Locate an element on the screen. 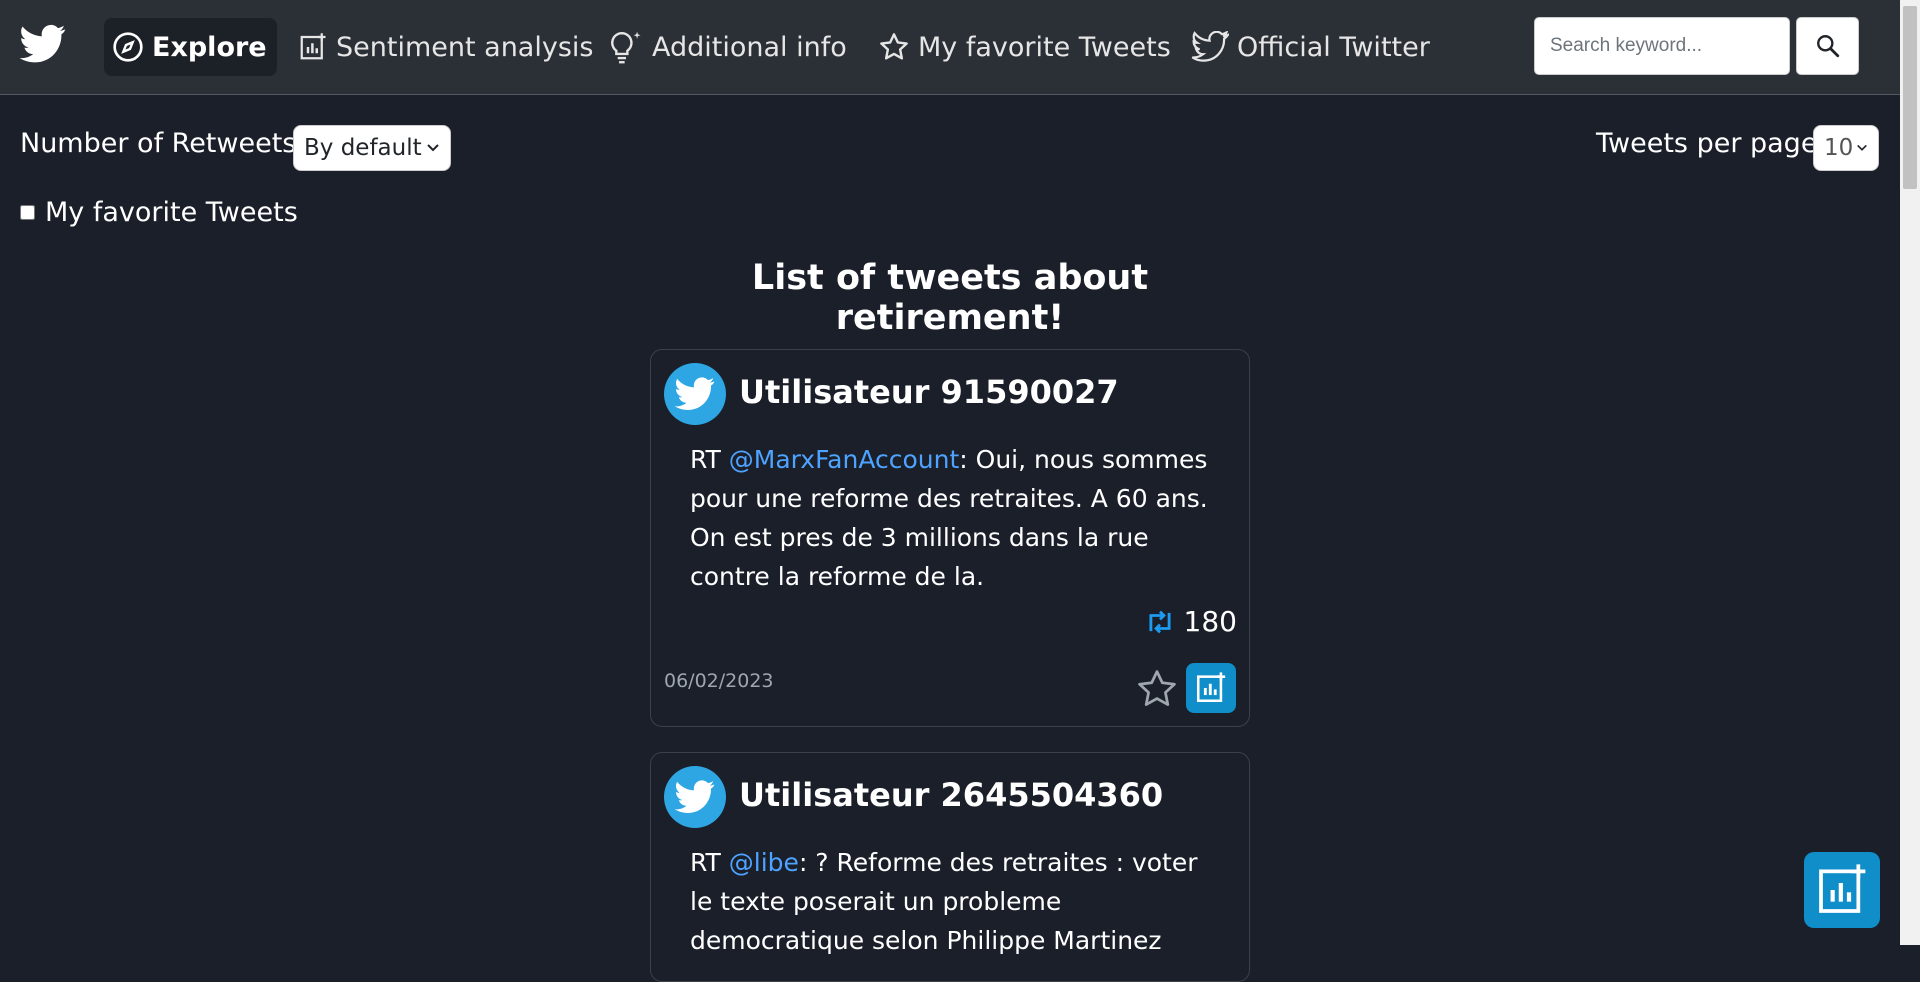 This screenshot has height=982, width=1920. nav-explore: Explore is located at coordinates (190, 47).